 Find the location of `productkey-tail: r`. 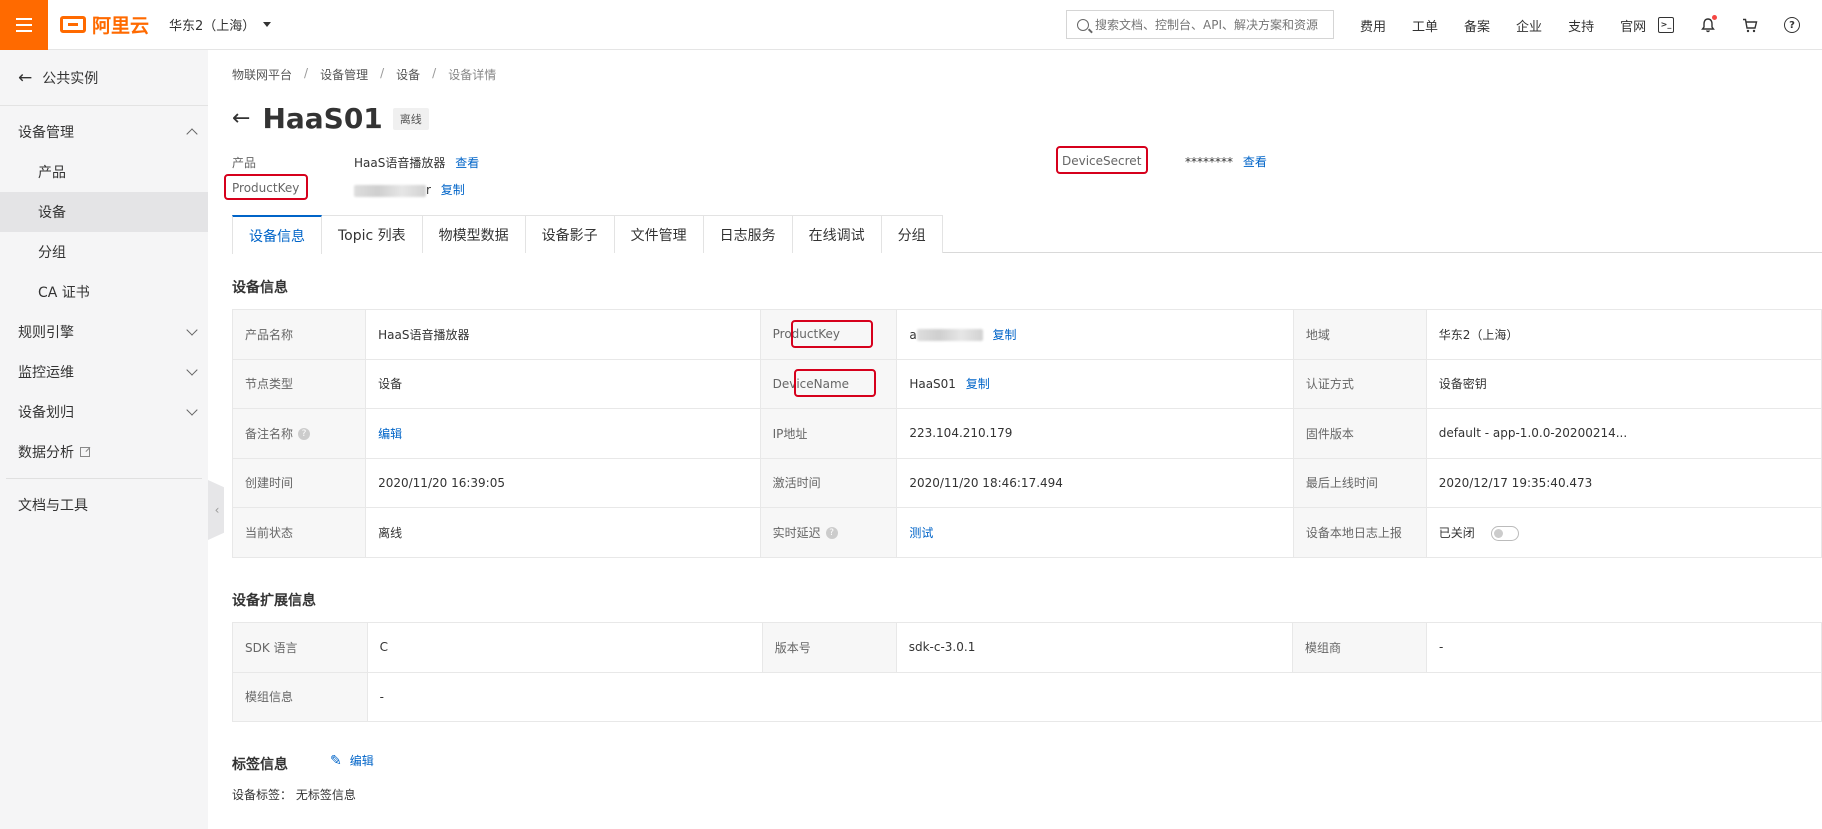

productkey-tail: r is located at coordinates (428, 190).